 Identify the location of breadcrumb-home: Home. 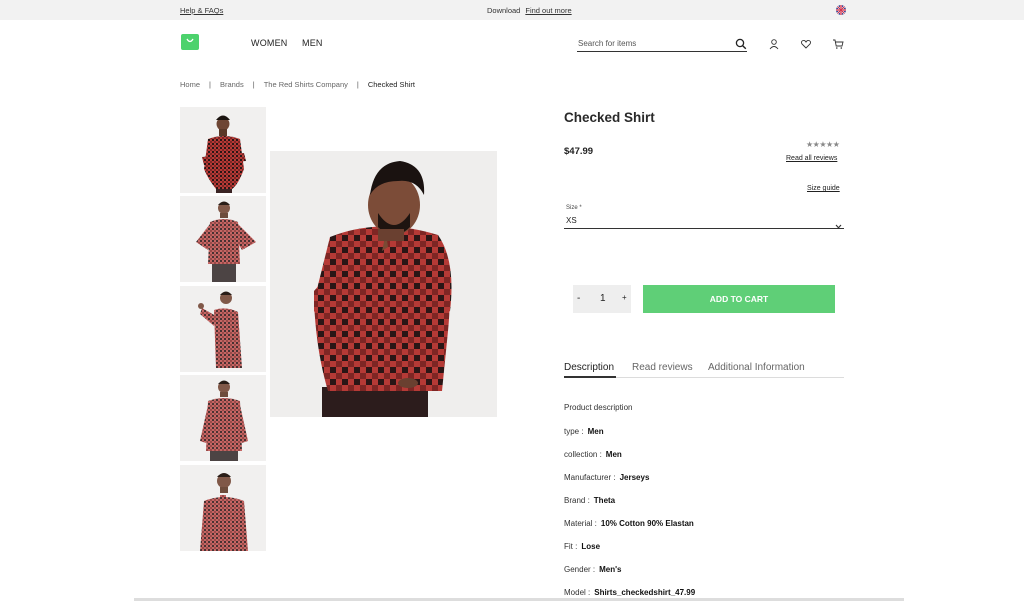
(190, 84).